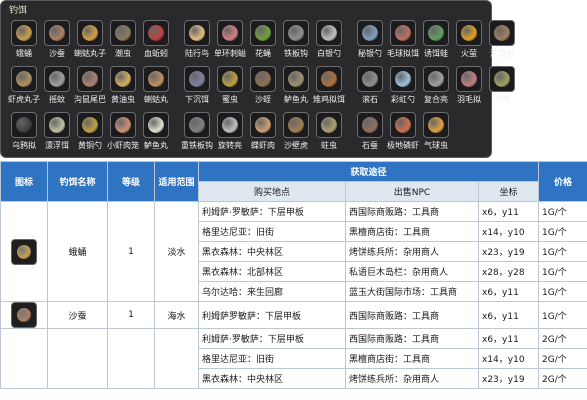 Image resolution: width=587 pixels, height=400 pixels. What do you see at coordinates (57, 145) in the screenshot?
I see `bait-label: 漂浮饵` at bounding box center [57, 145].